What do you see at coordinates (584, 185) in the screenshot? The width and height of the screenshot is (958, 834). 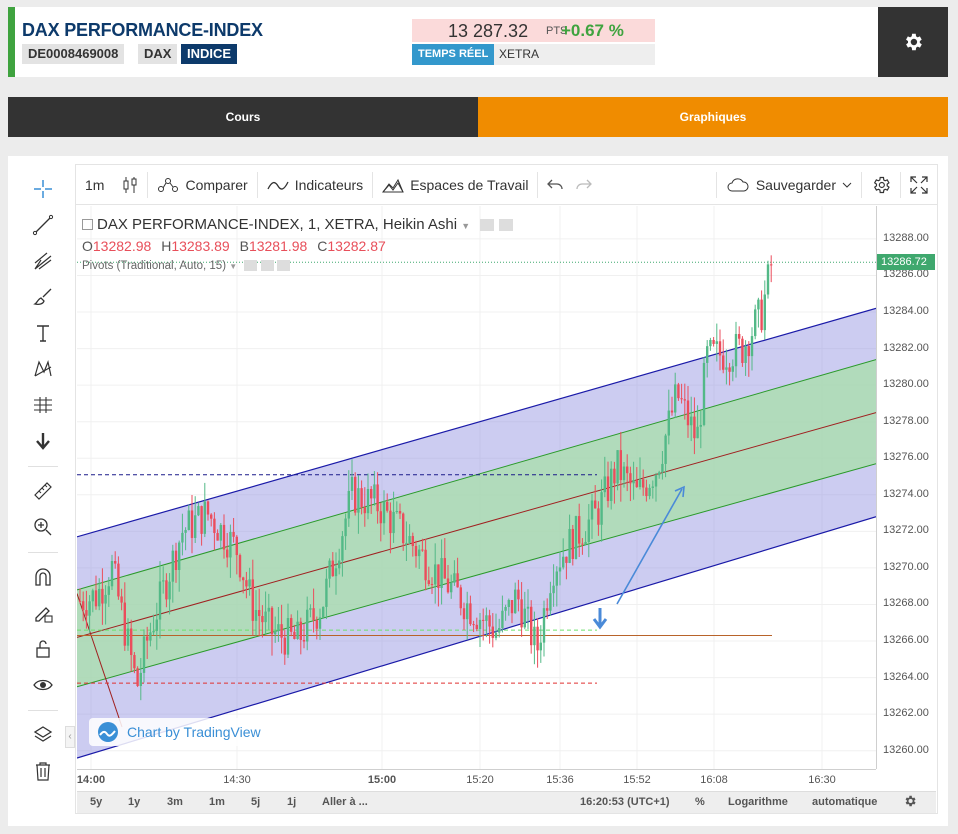 I see `redo-button` at bounding box center [584, 185].